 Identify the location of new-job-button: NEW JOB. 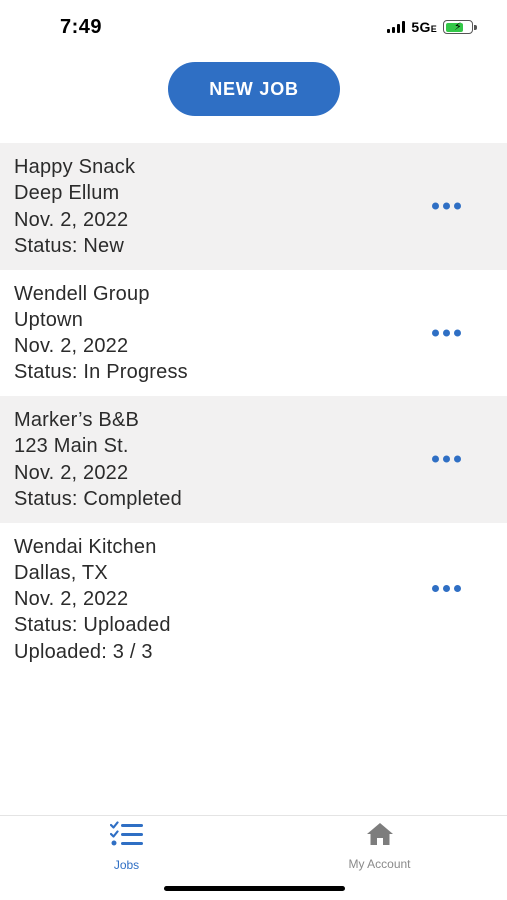
(254, 89).